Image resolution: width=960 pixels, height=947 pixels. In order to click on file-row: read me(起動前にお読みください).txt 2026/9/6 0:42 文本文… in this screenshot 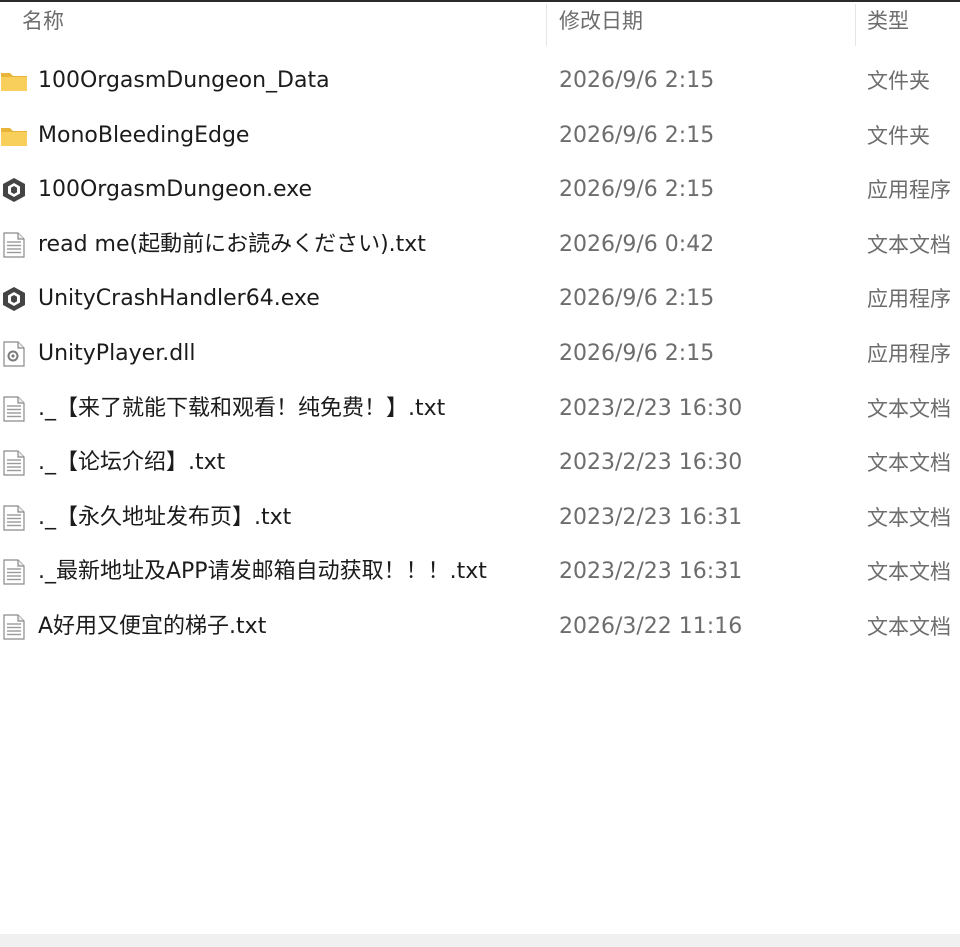, I will do `click(480, 245)`.